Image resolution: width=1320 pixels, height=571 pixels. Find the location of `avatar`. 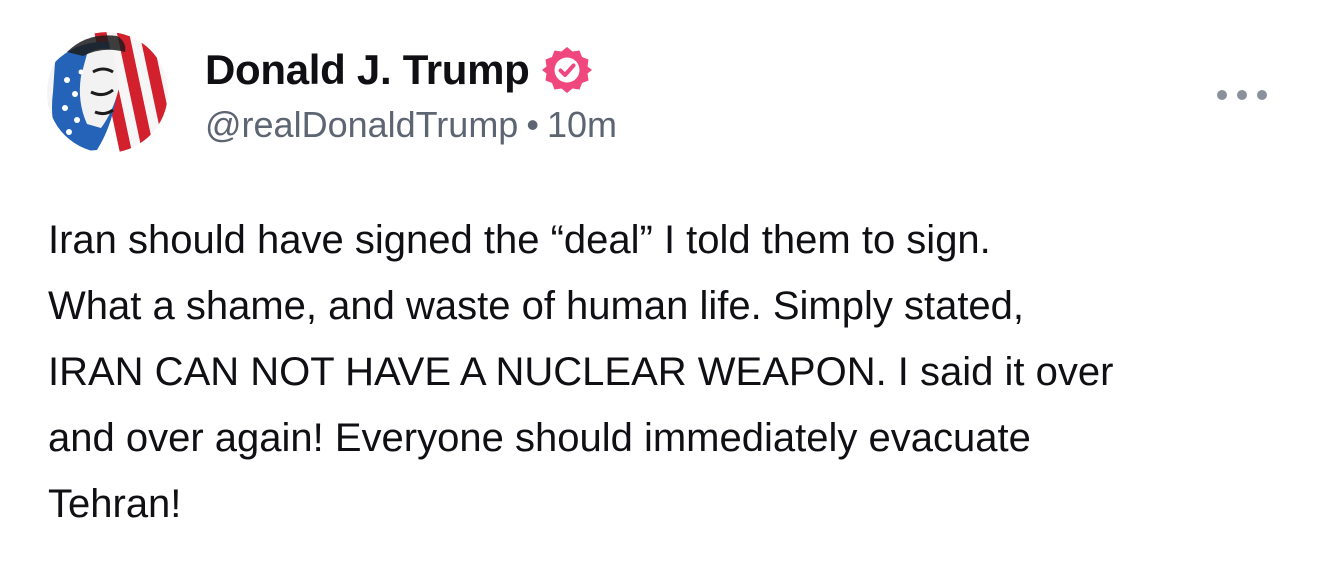

avatar is located at coordinates (107, 92).